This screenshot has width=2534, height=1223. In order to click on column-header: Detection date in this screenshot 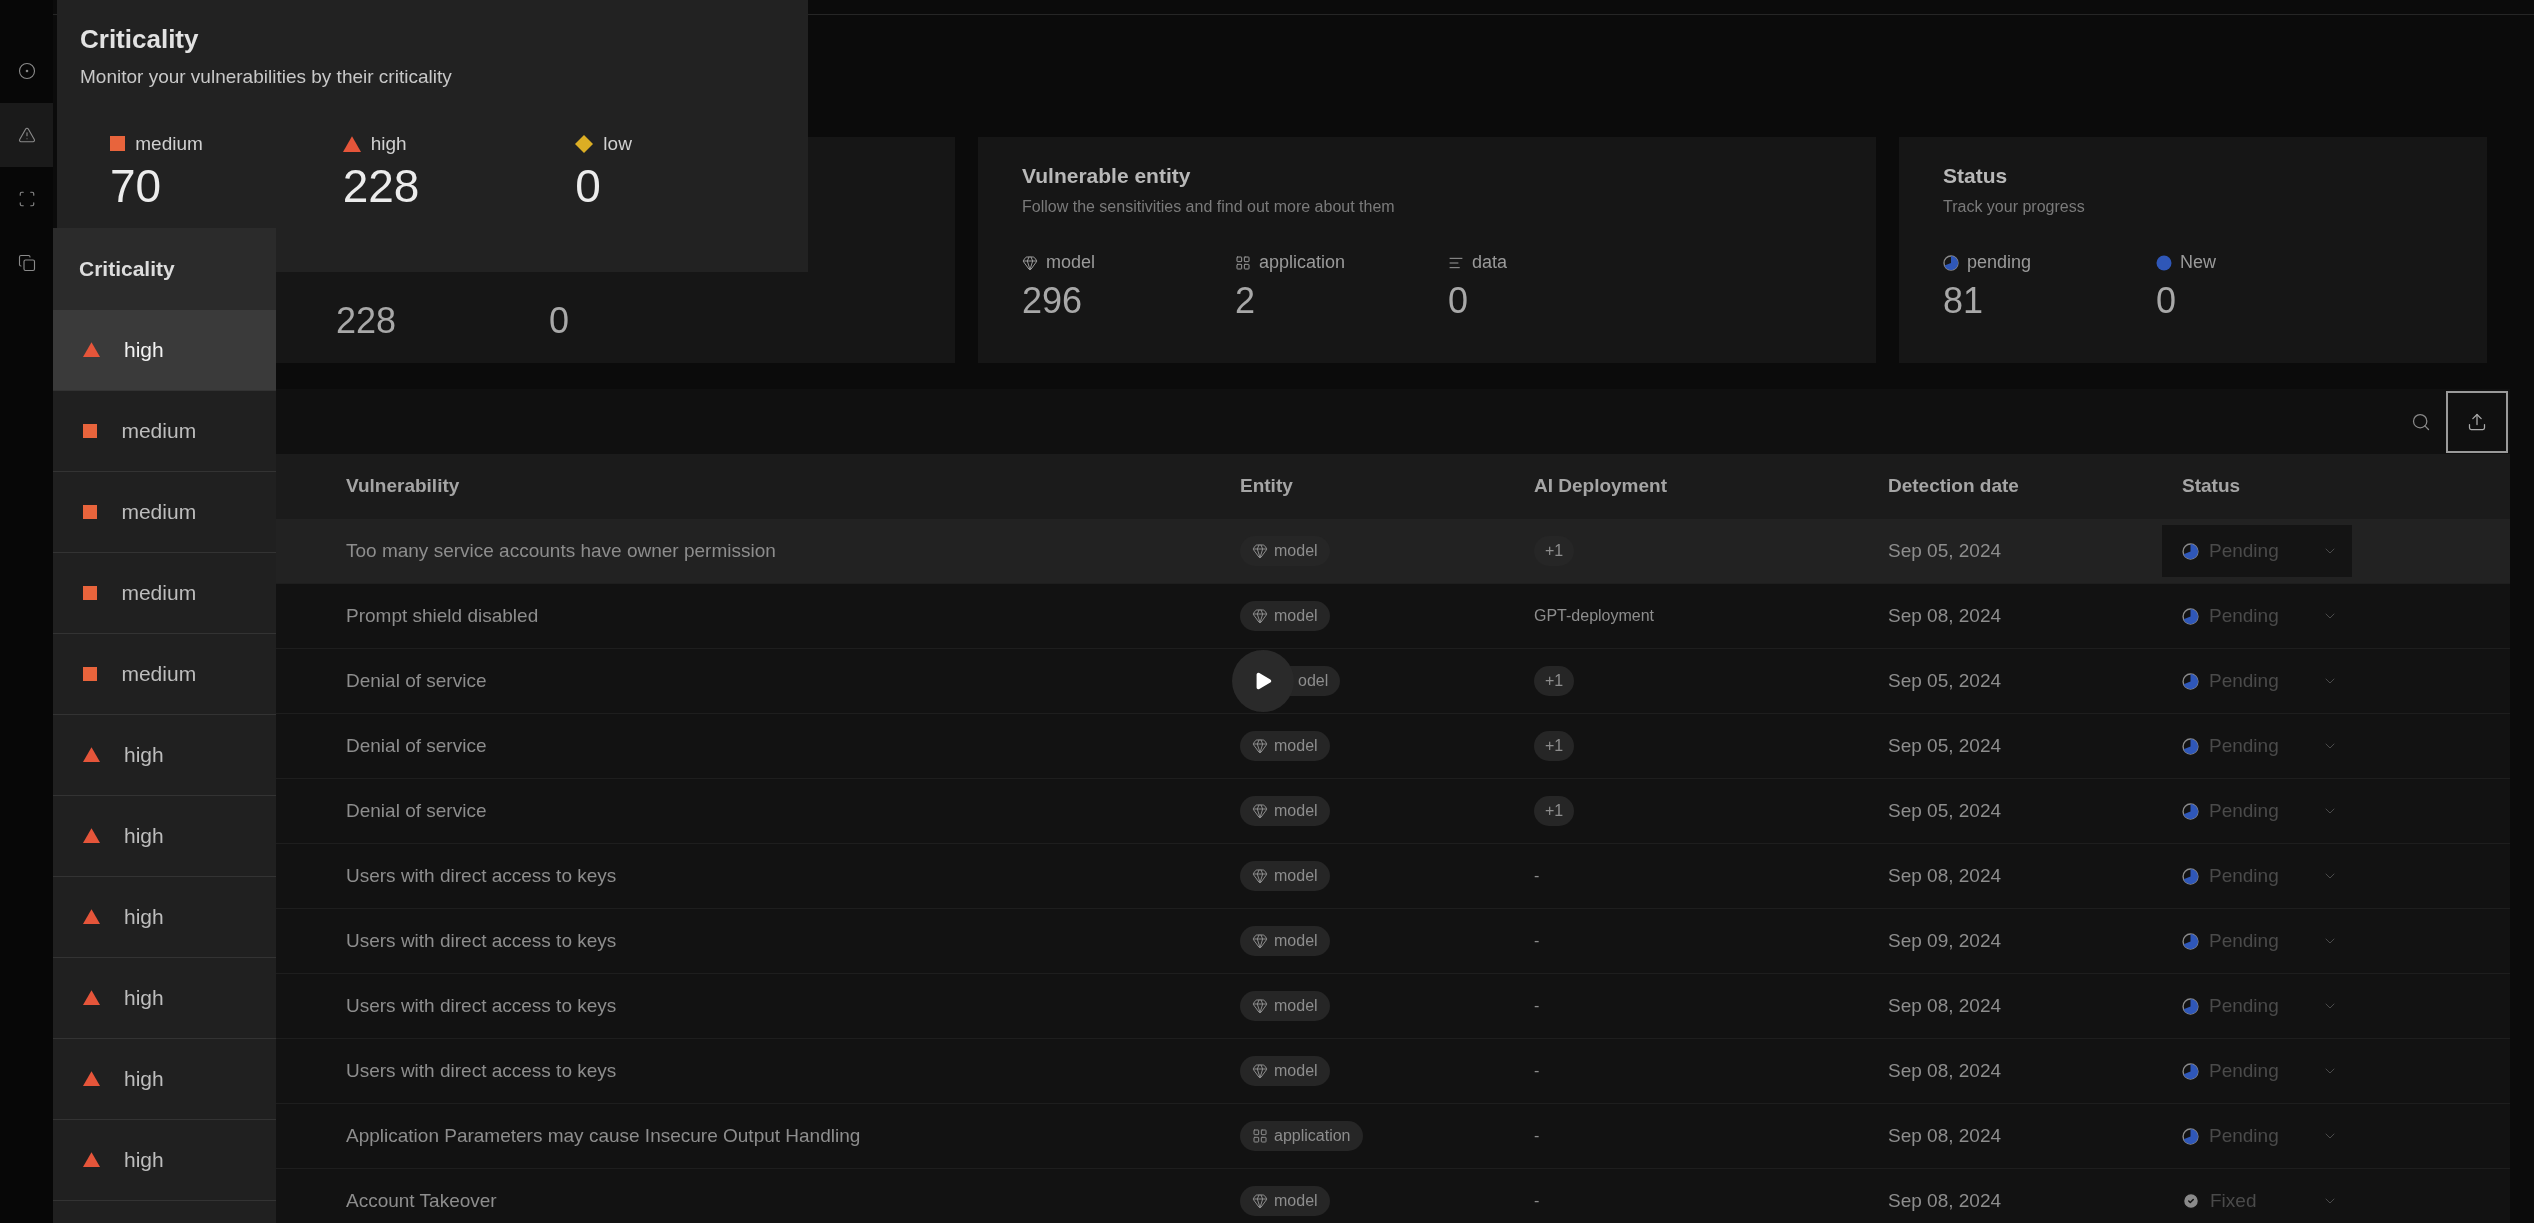, I will do `click(1954, 486)`.